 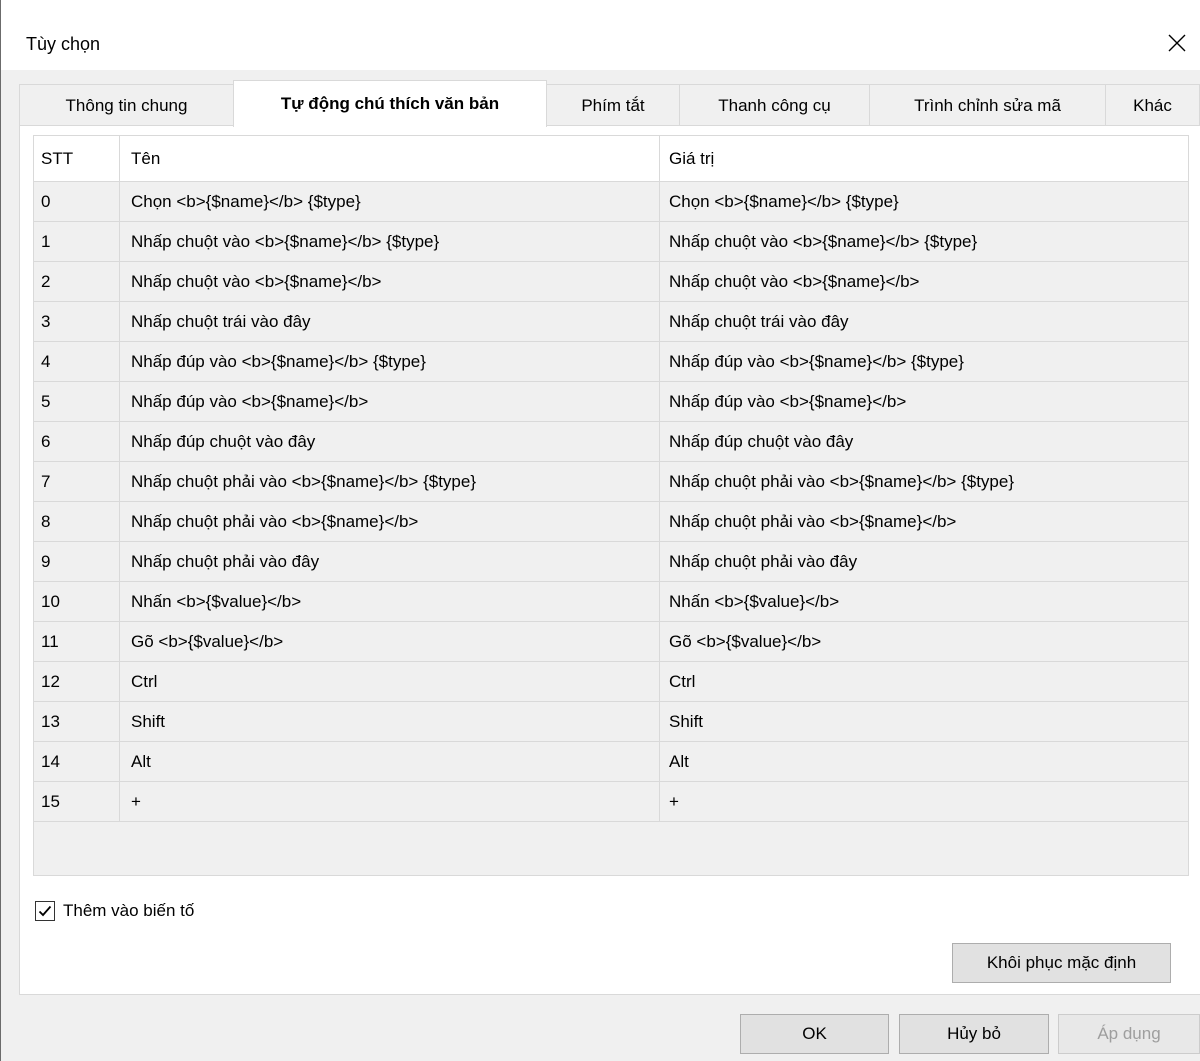 I want to click on cell-value: Nhấp đúp vào <b>{$name}</b> {$type}, so click(x=923, y=361).